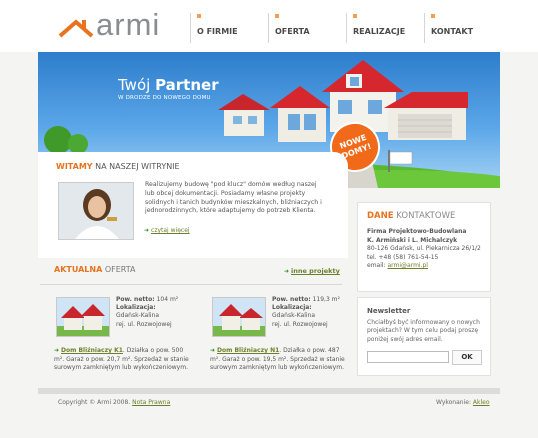 This screenshot has width=538, height=438. I want to click on nav-label: REALIZACJE, so click(379, 31).